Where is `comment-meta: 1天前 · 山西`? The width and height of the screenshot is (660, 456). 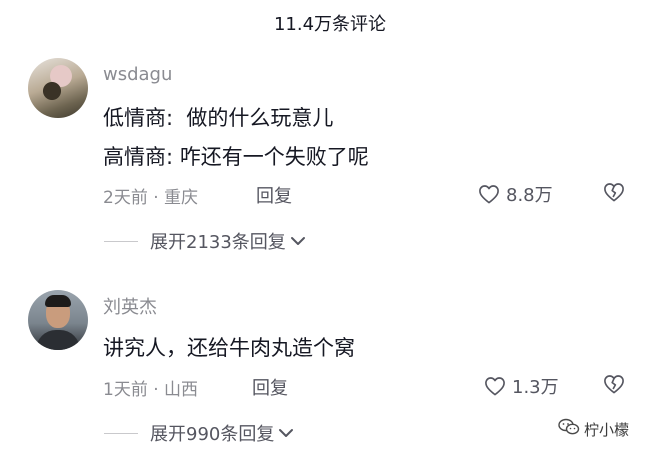 comment-meta: 1天前 · 山西 is located at coordinates (151, 390).